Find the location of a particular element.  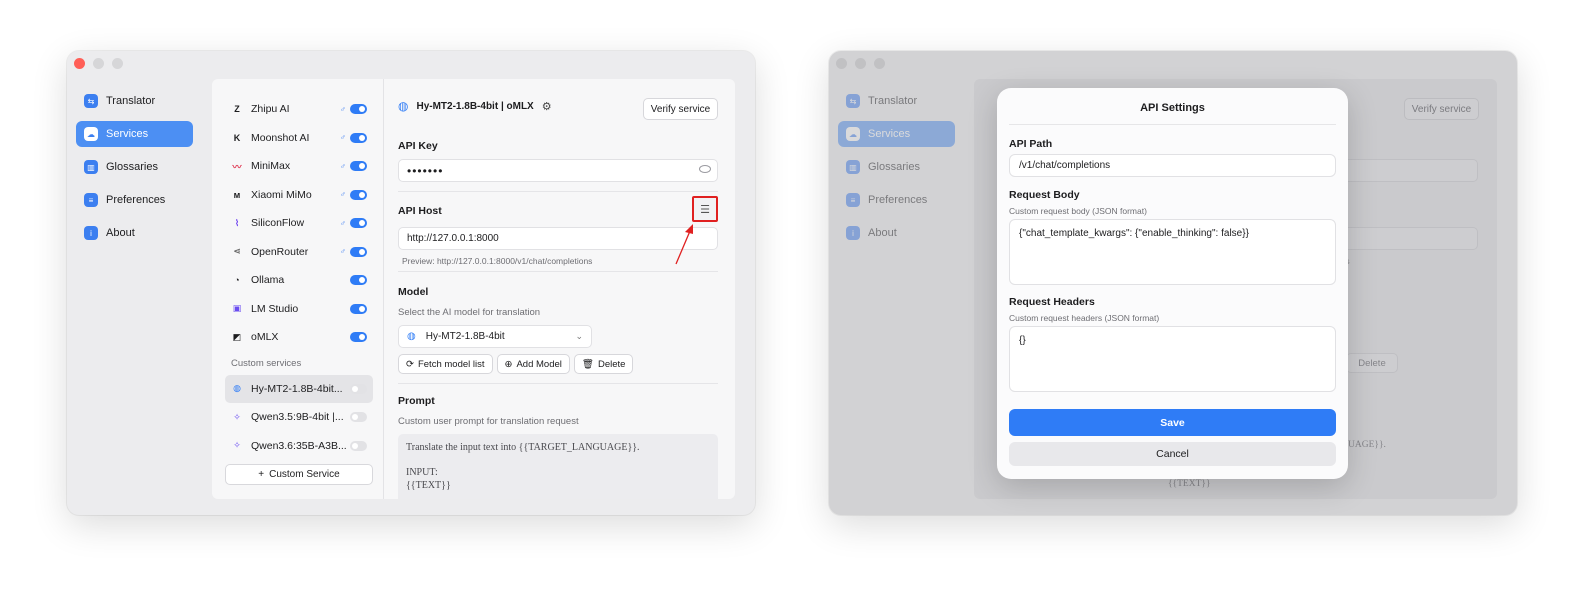

api-settings-button: ☰ is located at coordinates (705, 209).